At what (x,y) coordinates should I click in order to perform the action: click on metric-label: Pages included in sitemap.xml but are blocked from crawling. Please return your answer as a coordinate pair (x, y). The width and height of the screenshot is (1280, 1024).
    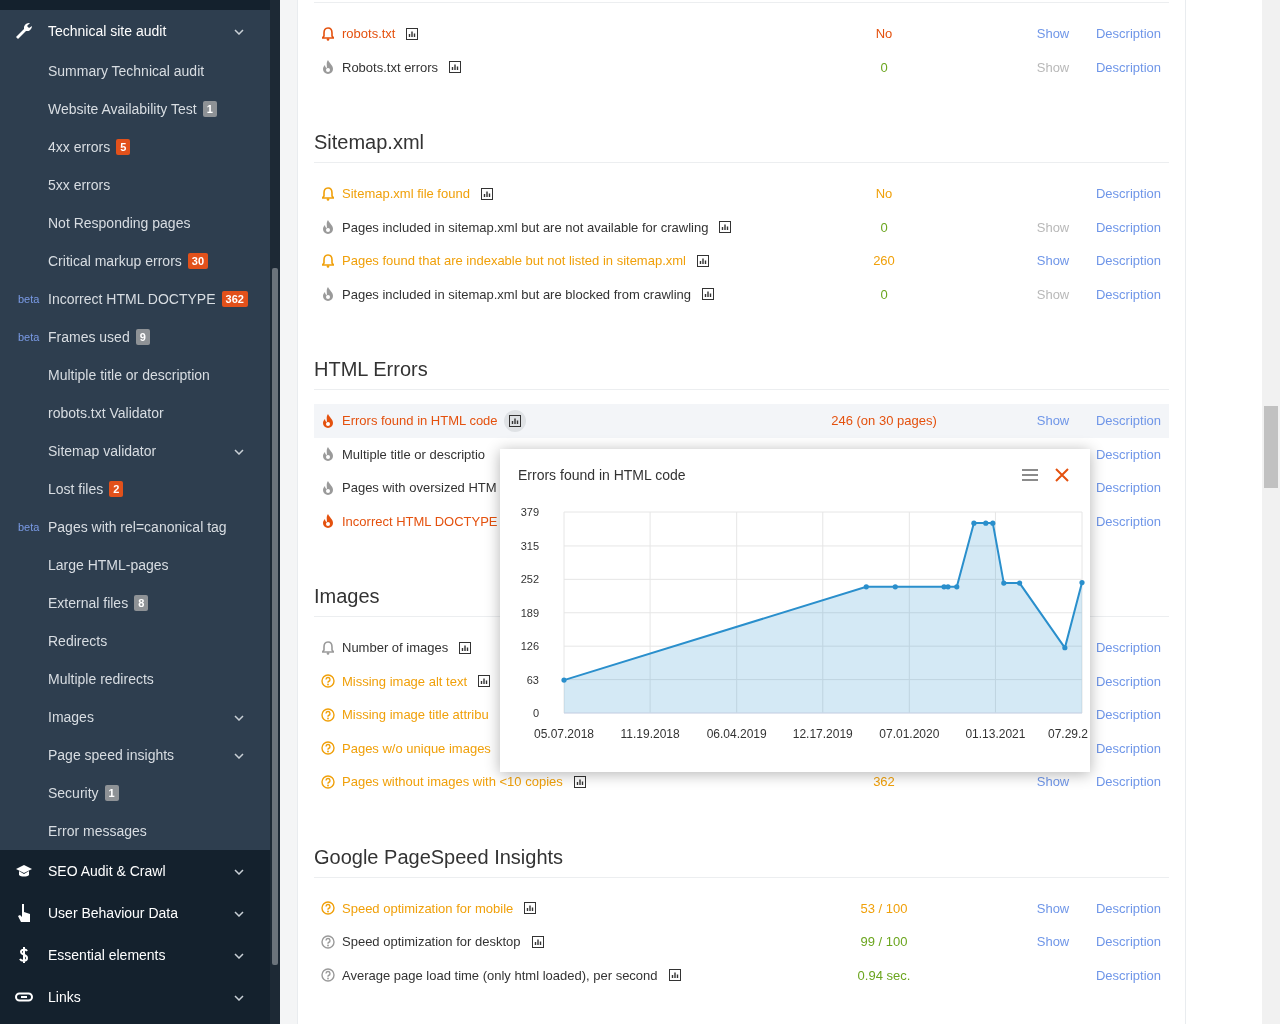
    Looking at the image, I should click on (516, 294).